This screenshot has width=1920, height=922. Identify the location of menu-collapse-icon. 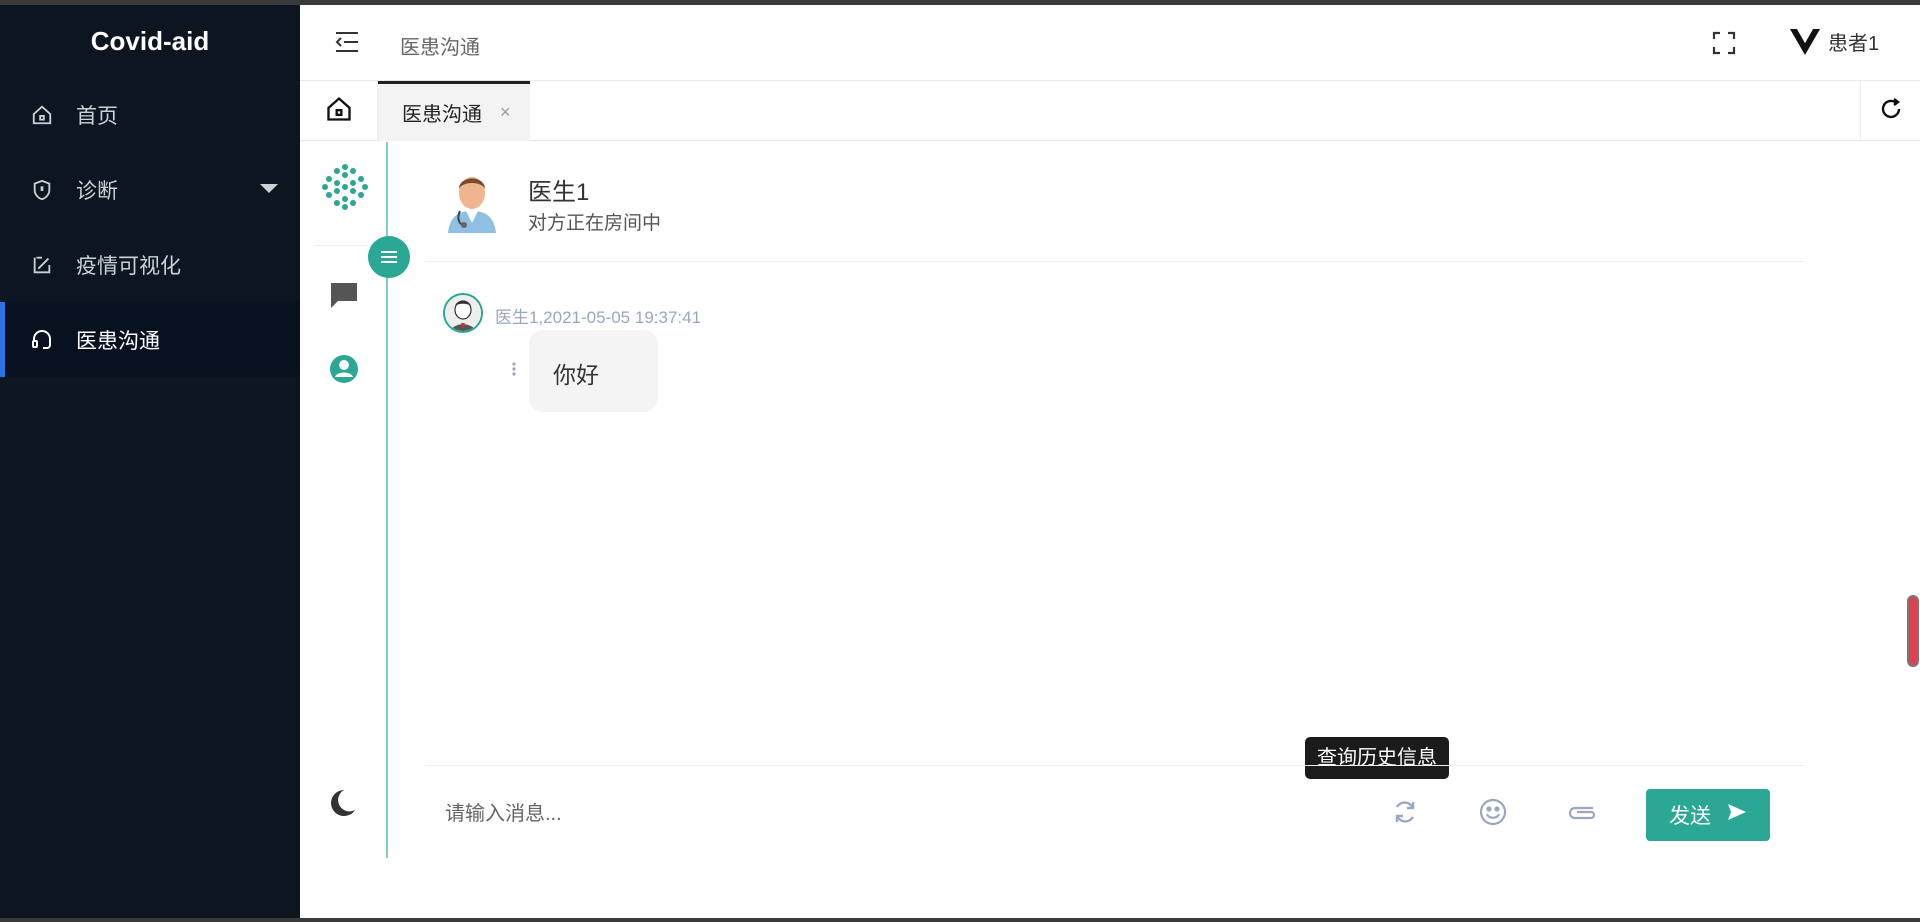
(347, 42).